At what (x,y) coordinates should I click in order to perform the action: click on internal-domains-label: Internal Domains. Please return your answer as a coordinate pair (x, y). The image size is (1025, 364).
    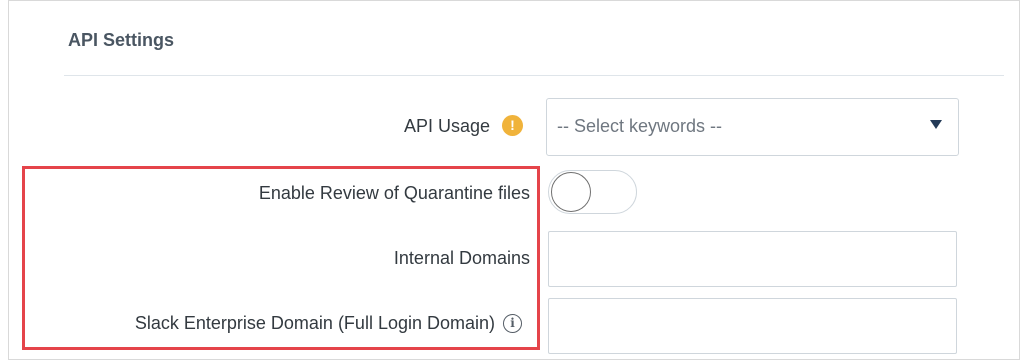
    Looking at the image, I should click on (461, 258).